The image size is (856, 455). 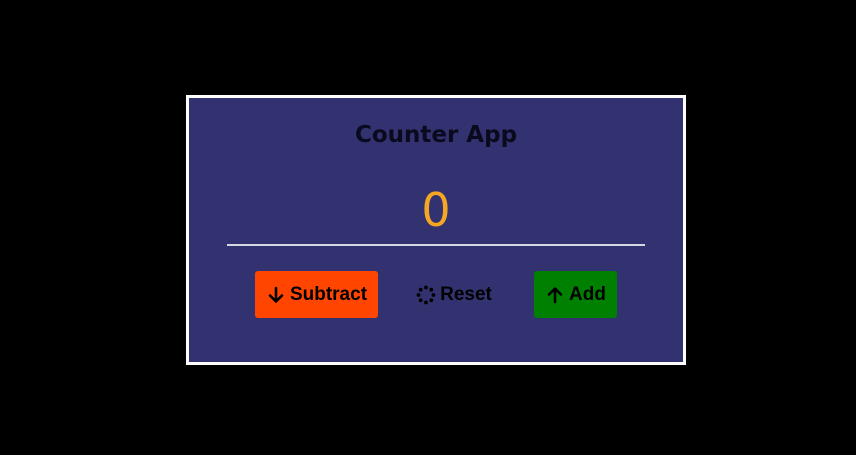 What do you see at coordinates (436, 245) in the screenshot?
I see `divider` at bounding box center [436, 245].